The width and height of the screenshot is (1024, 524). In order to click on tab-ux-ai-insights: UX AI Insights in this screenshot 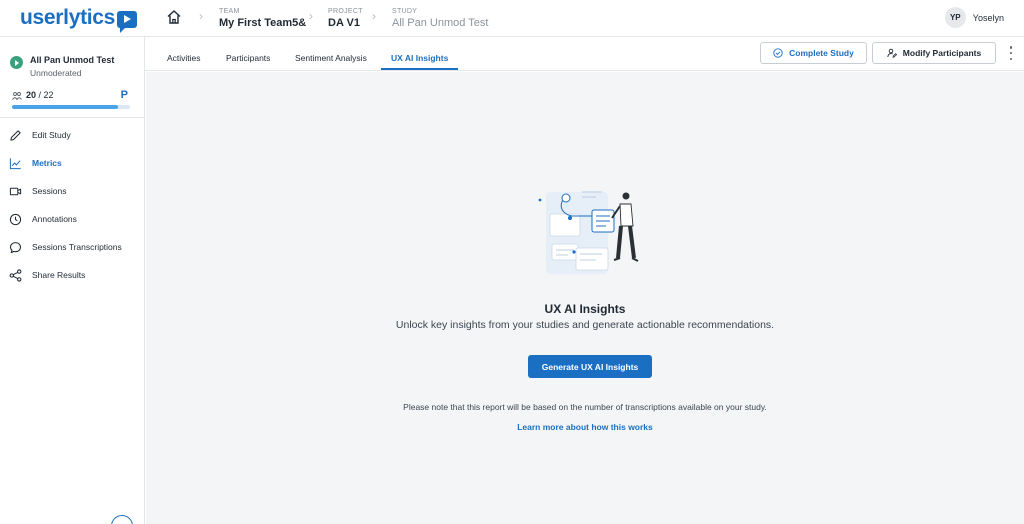, I will do `click(419, 58)`.